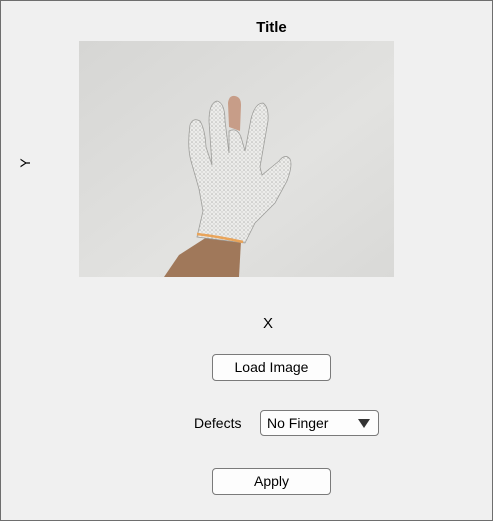 Image resolution: width=493 pixels, height=521 pixels. What do you see at coordinates (271, 27) in the screenshot?
I see `axes-title: Title` at bounding box center [271, 27].